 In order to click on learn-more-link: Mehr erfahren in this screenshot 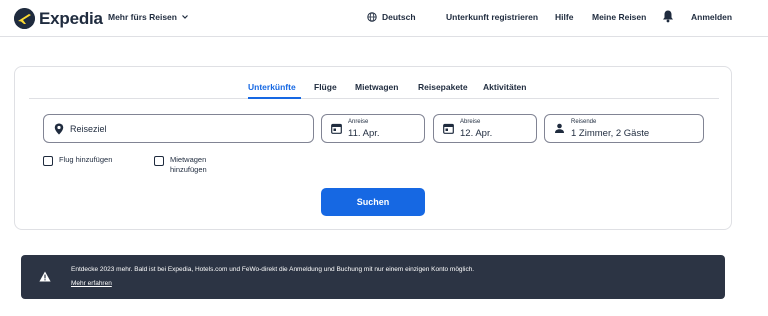, I will do `click(91, 283)`.